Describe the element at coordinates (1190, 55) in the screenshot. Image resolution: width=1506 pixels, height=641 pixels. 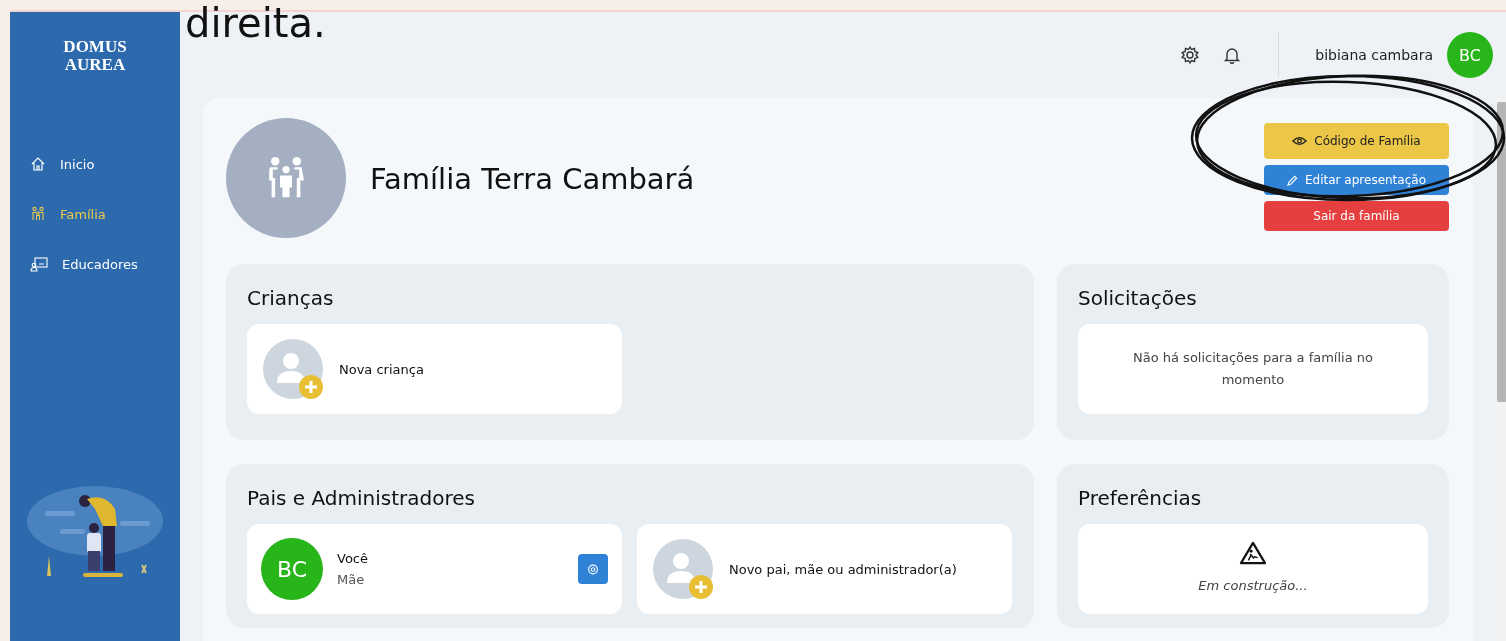
I see `settings-icon` at that location.